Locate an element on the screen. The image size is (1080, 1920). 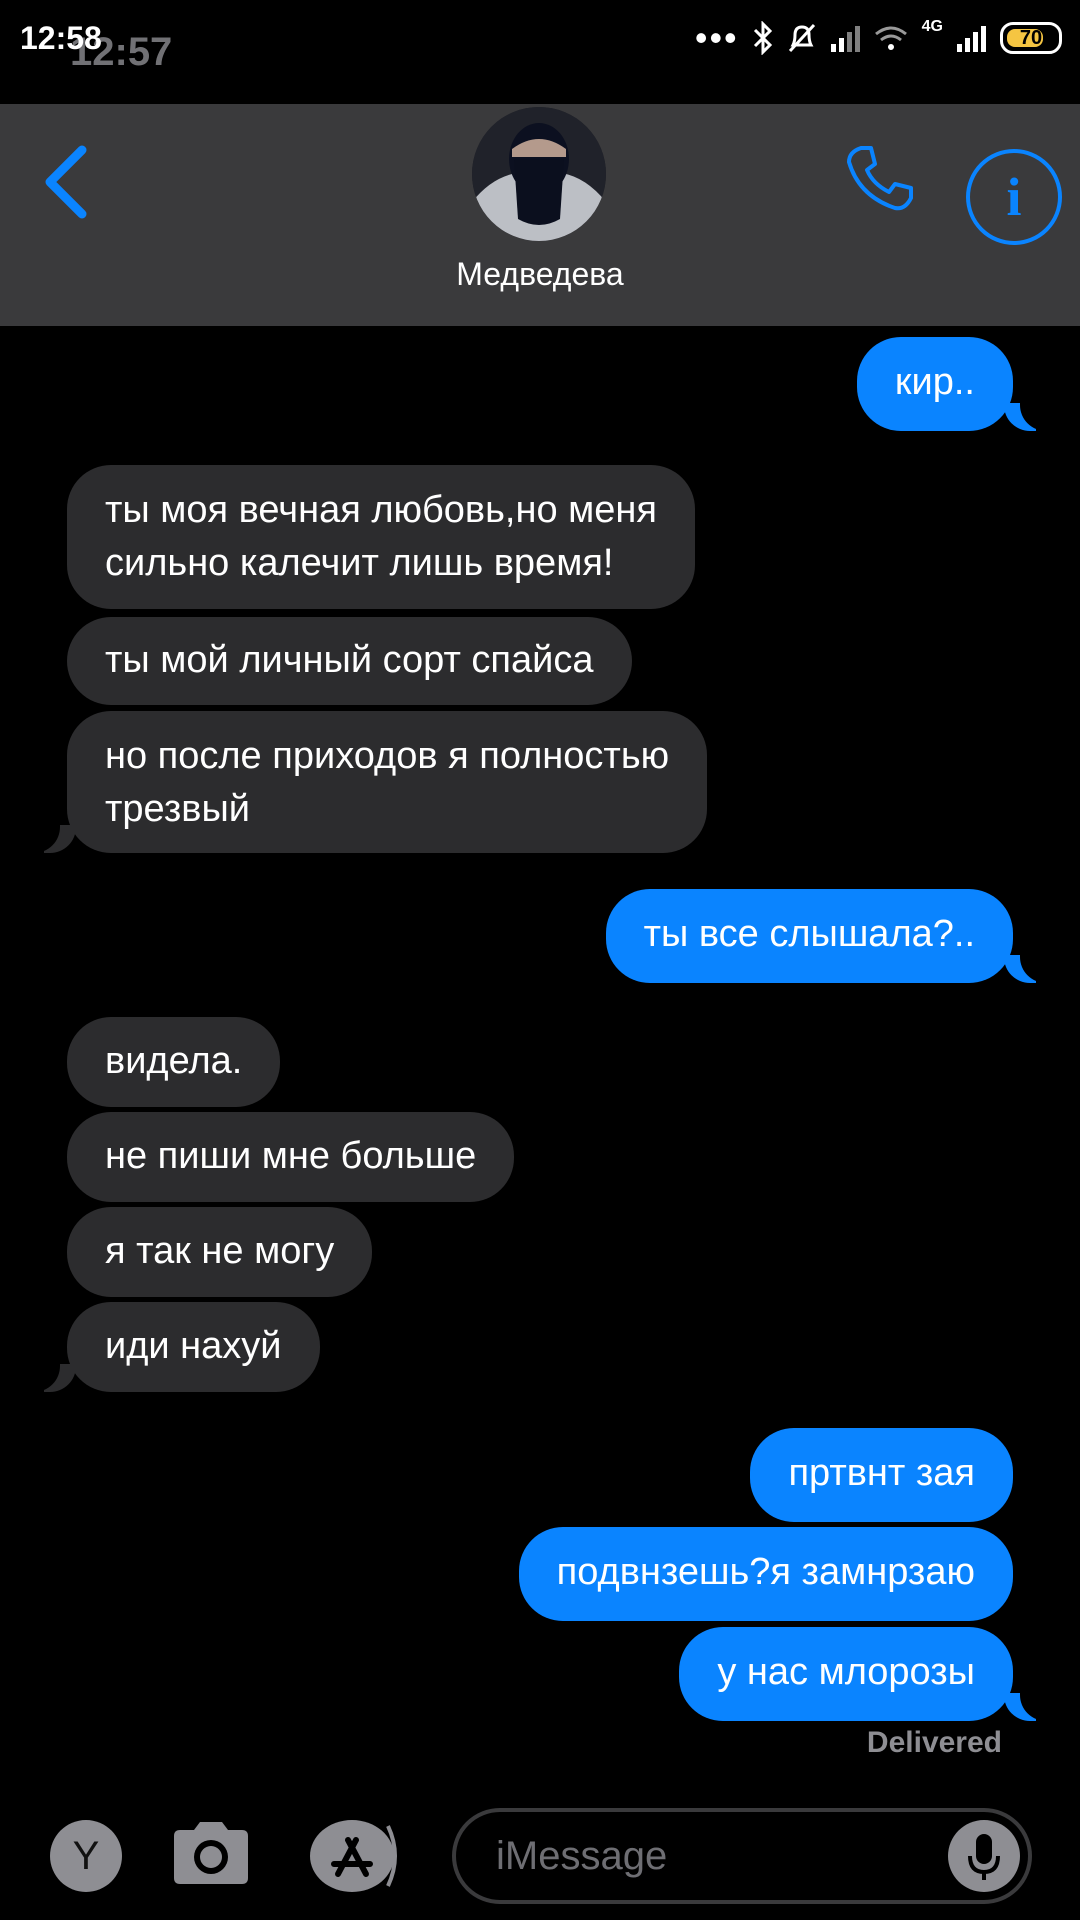
camera-icon is located at coordinates (211, 1853).